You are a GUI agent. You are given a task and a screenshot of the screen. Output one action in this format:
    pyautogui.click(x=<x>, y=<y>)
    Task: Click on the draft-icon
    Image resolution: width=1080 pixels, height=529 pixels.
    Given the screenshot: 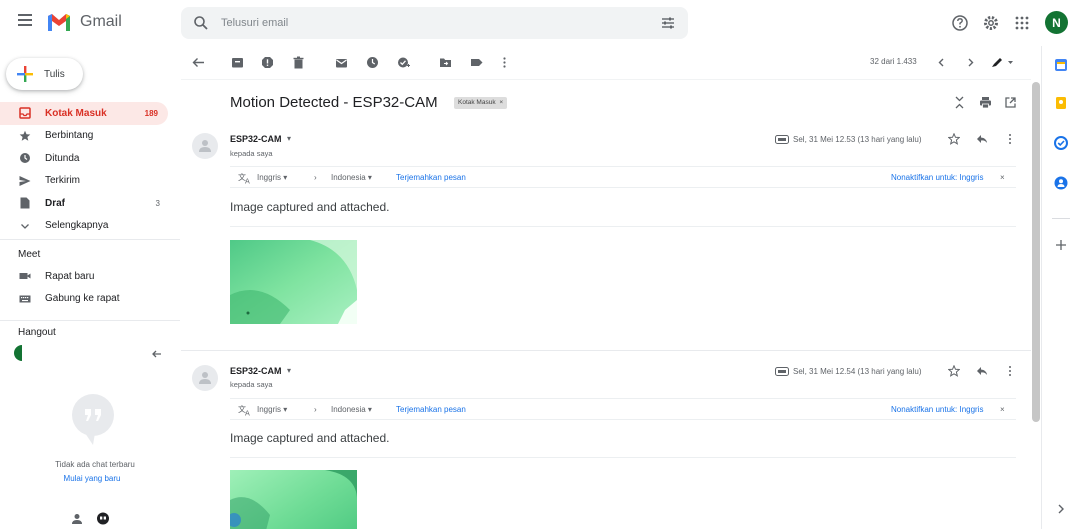 What is the action you would take?
    pyautogui.click(x=25, y=203)
    